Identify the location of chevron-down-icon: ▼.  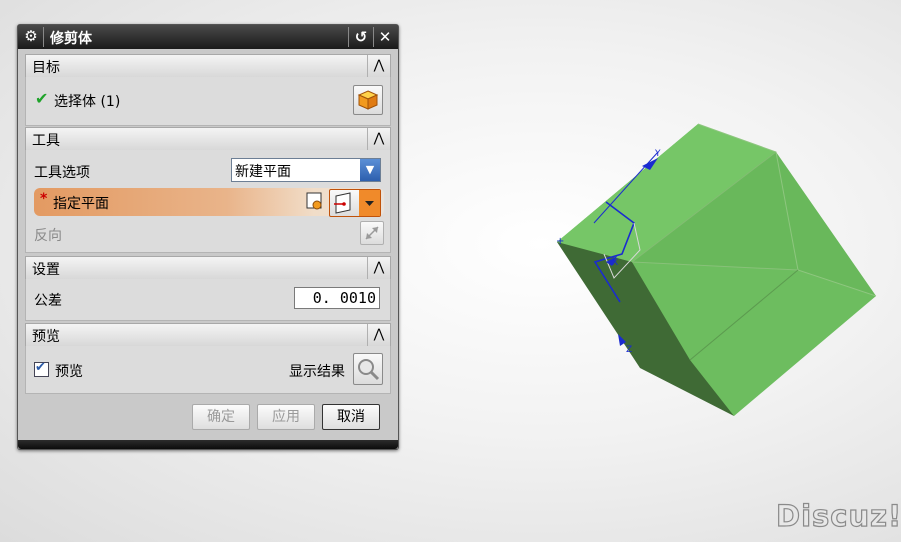
(370, 170).